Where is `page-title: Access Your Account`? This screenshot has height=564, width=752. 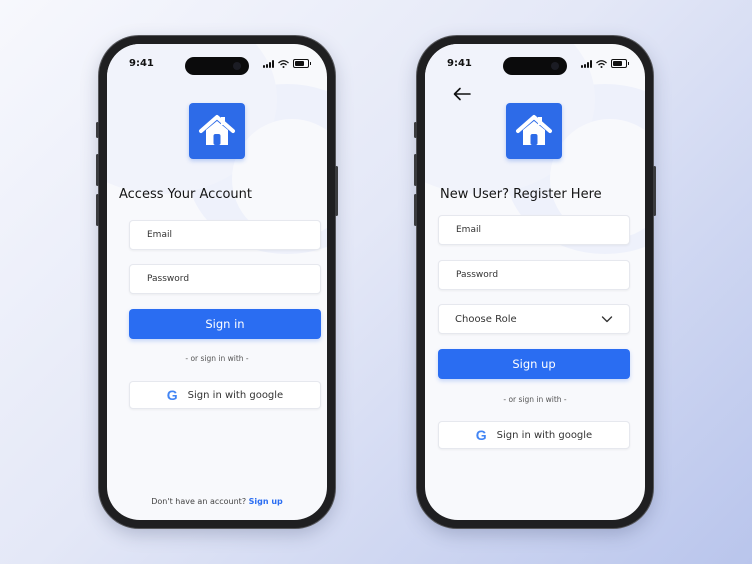 page-title: Access Your Account is located at coordinates (186, 194).